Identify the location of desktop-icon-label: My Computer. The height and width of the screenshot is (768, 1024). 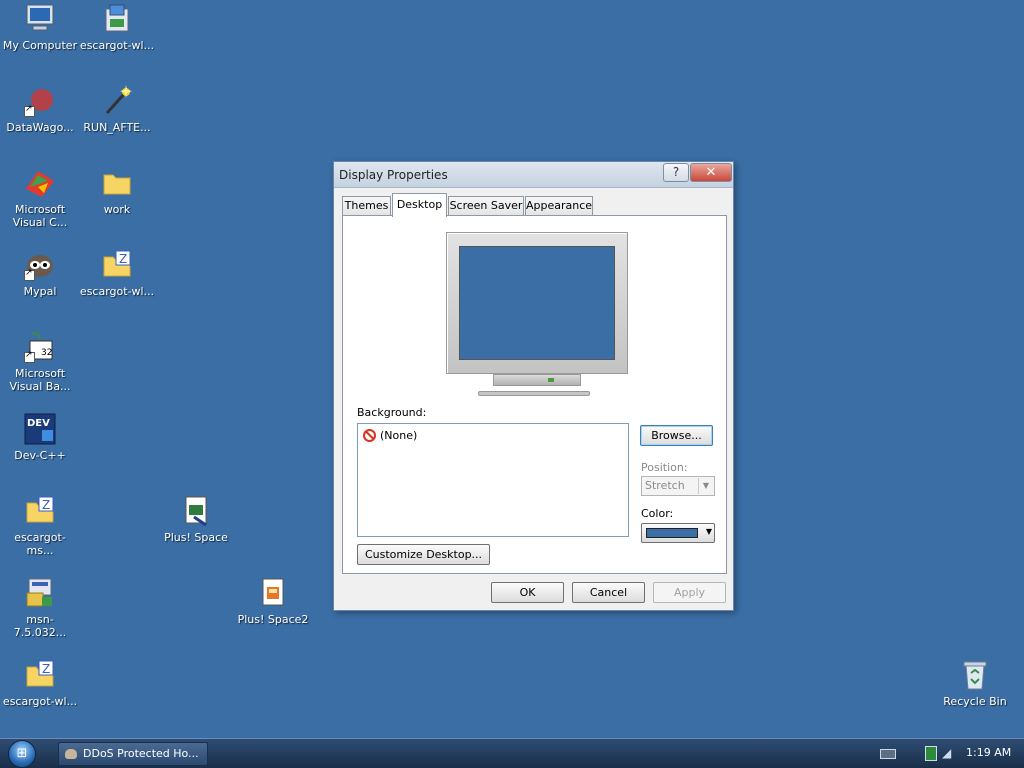
(40, 45).